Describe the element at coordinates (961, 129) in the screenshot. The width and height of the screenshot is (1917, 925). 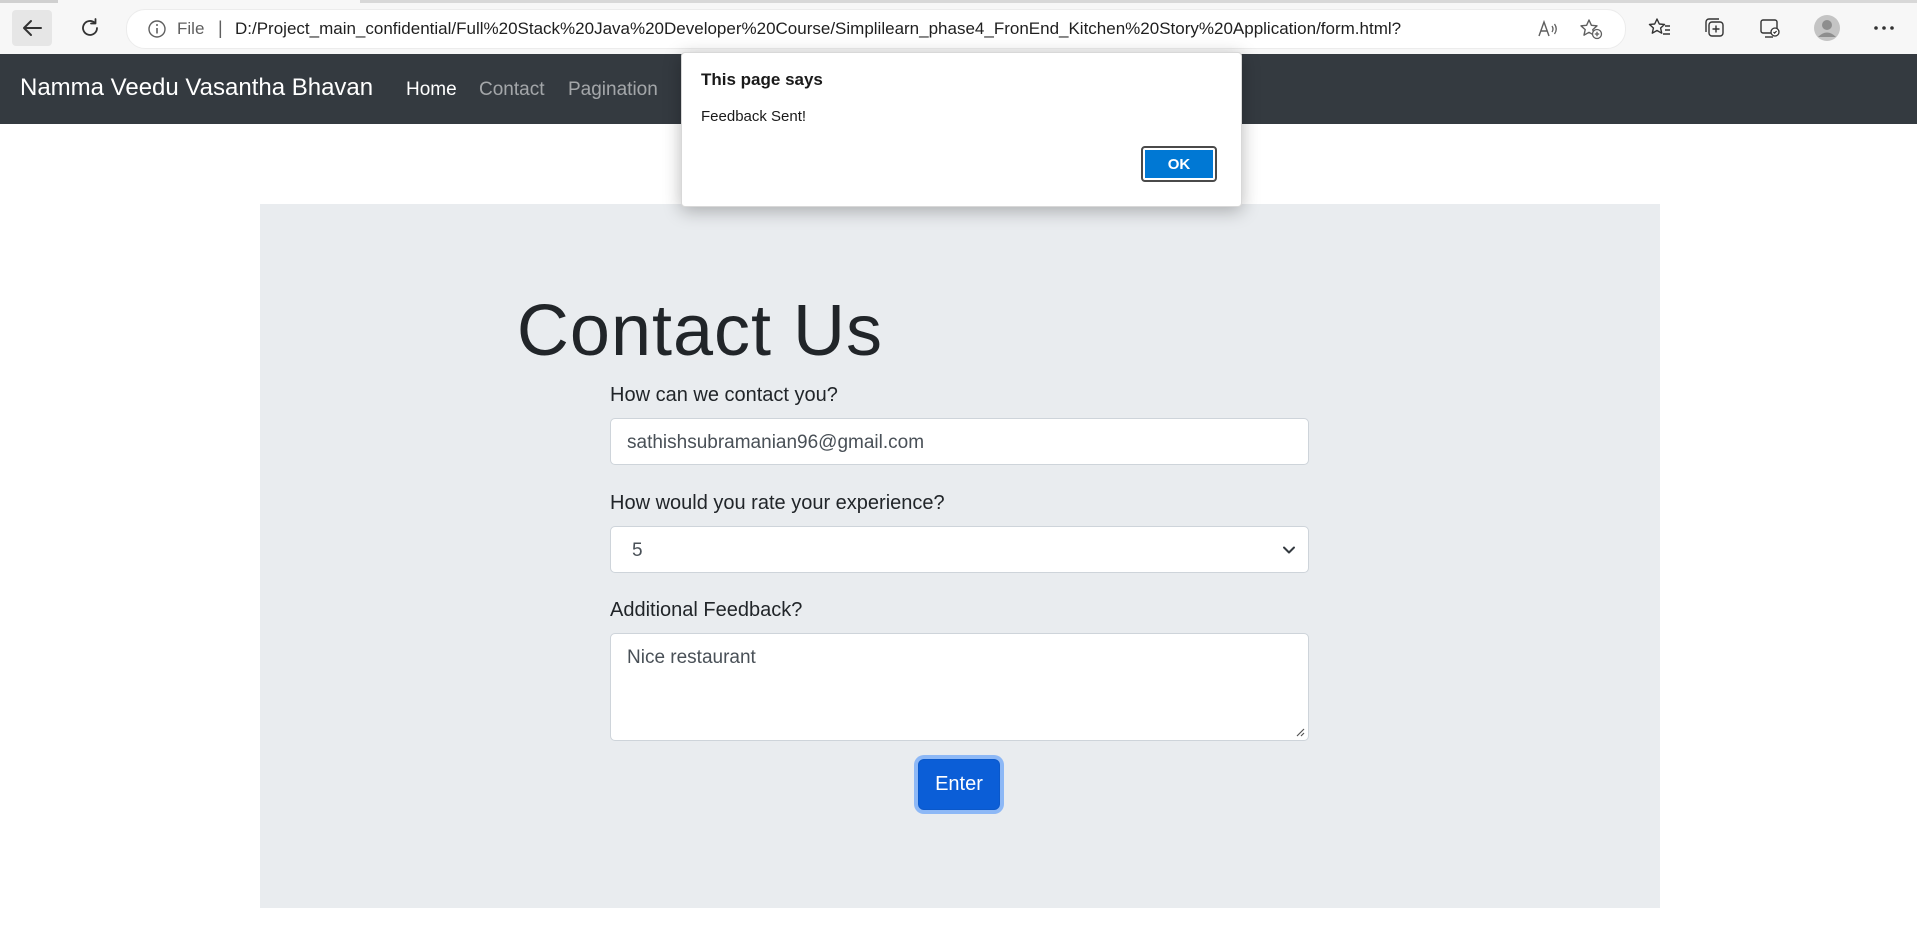
I see `alert-dialog: This page says Feedback Sent! OK` at that location.